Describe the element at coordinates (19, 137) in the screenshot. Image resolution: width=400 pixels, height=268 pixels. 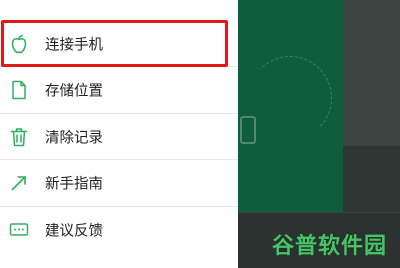
I see `trash-icon` at that location.